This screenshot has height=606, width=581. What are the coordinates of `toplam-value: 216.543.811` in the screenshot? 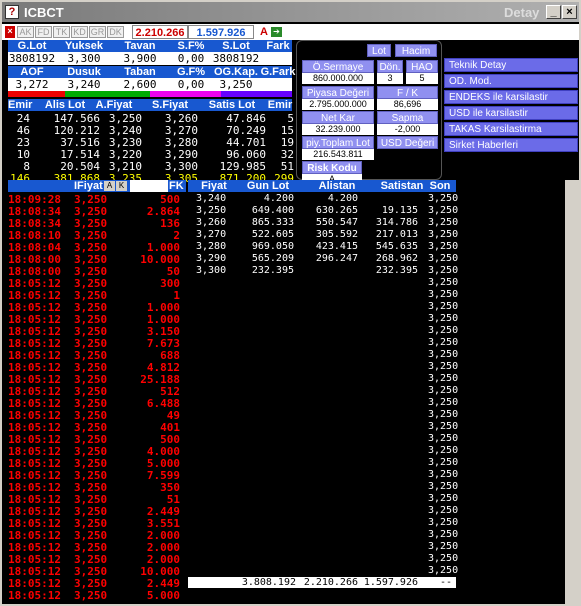 It's located at (338, 154).